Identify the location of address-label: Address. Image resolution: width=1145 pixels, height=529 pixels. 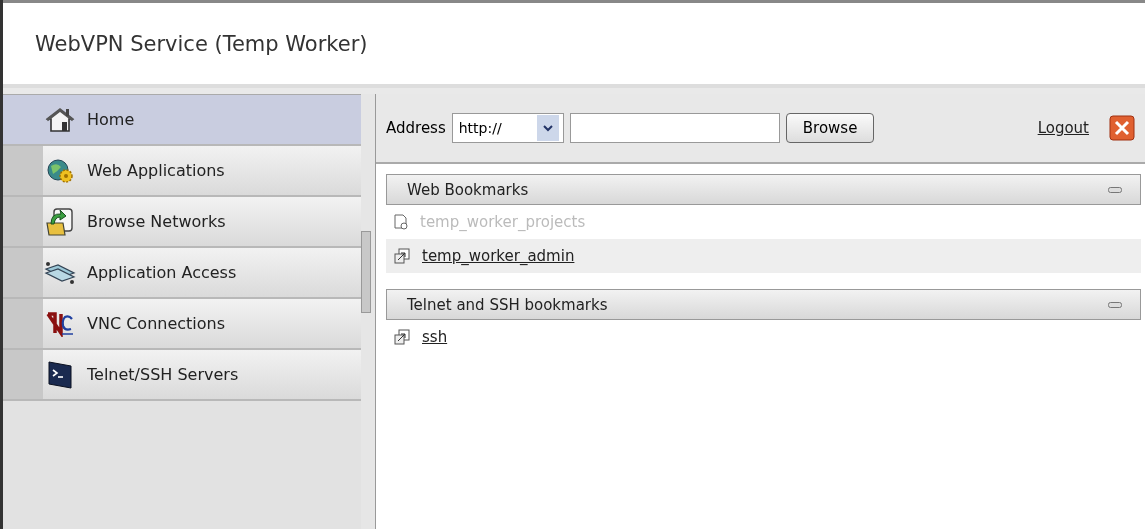
(416, 128).